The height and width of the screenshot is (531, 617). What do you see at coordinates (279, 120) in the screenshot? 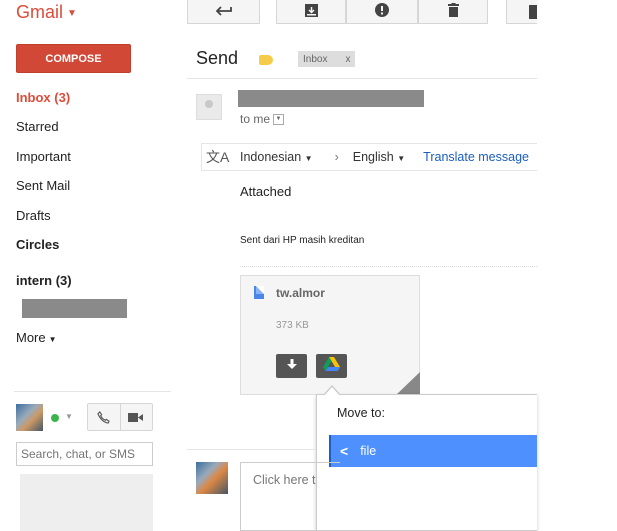
I see `details-dropdown-icon: ▼` at bounding box center [279, 120].